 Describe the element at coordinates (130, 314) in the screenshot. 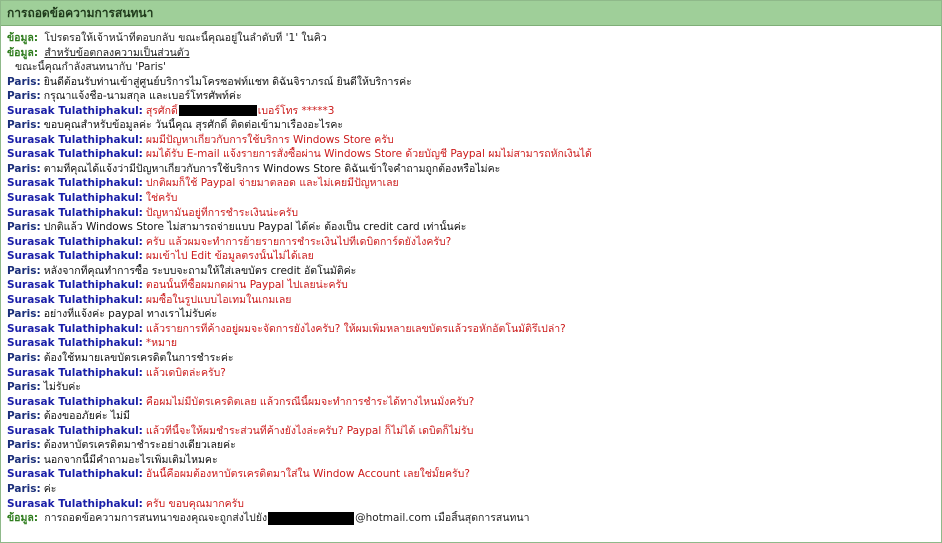

I see `message-text: อย่างที่แจ้งค่ะ paypal ทางเราไม่รับค่ะ` at that location.